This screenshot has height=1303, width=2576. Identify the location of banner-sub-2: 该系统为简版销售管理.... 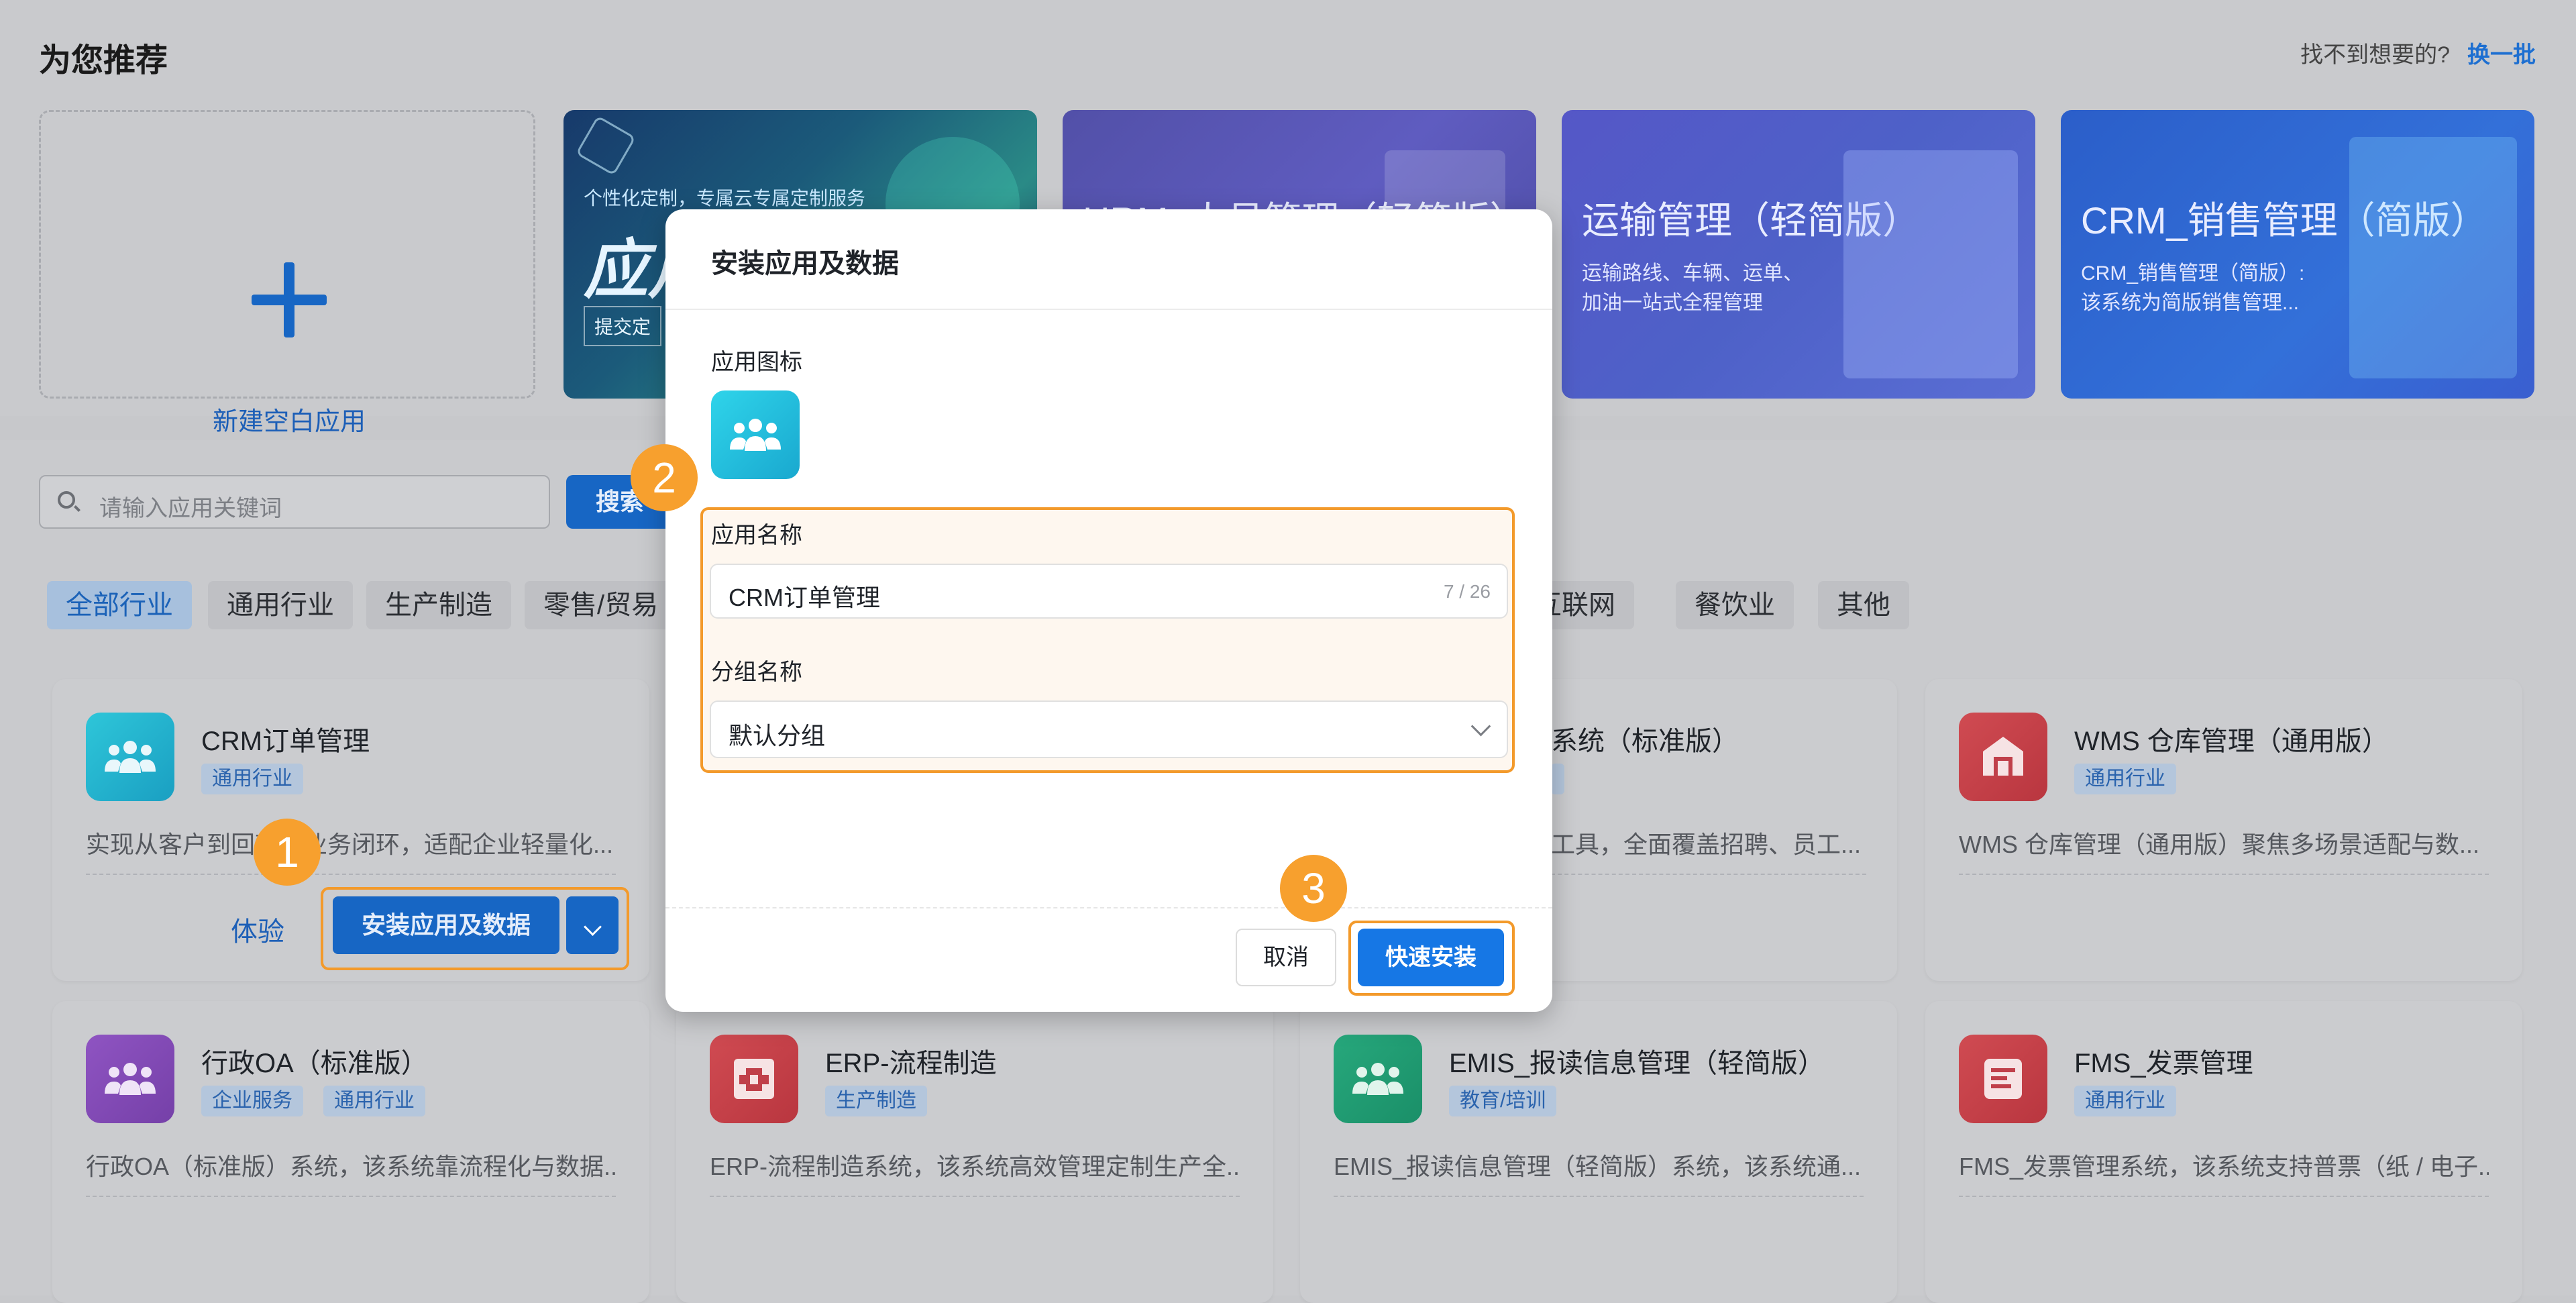
(2190, 303).